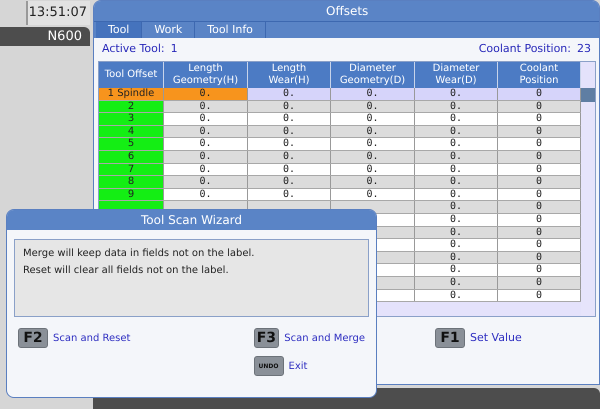 The image size is (600, 409). I want to click on message-text: Merge will keep data in fields not on the label., so click(139, 254).